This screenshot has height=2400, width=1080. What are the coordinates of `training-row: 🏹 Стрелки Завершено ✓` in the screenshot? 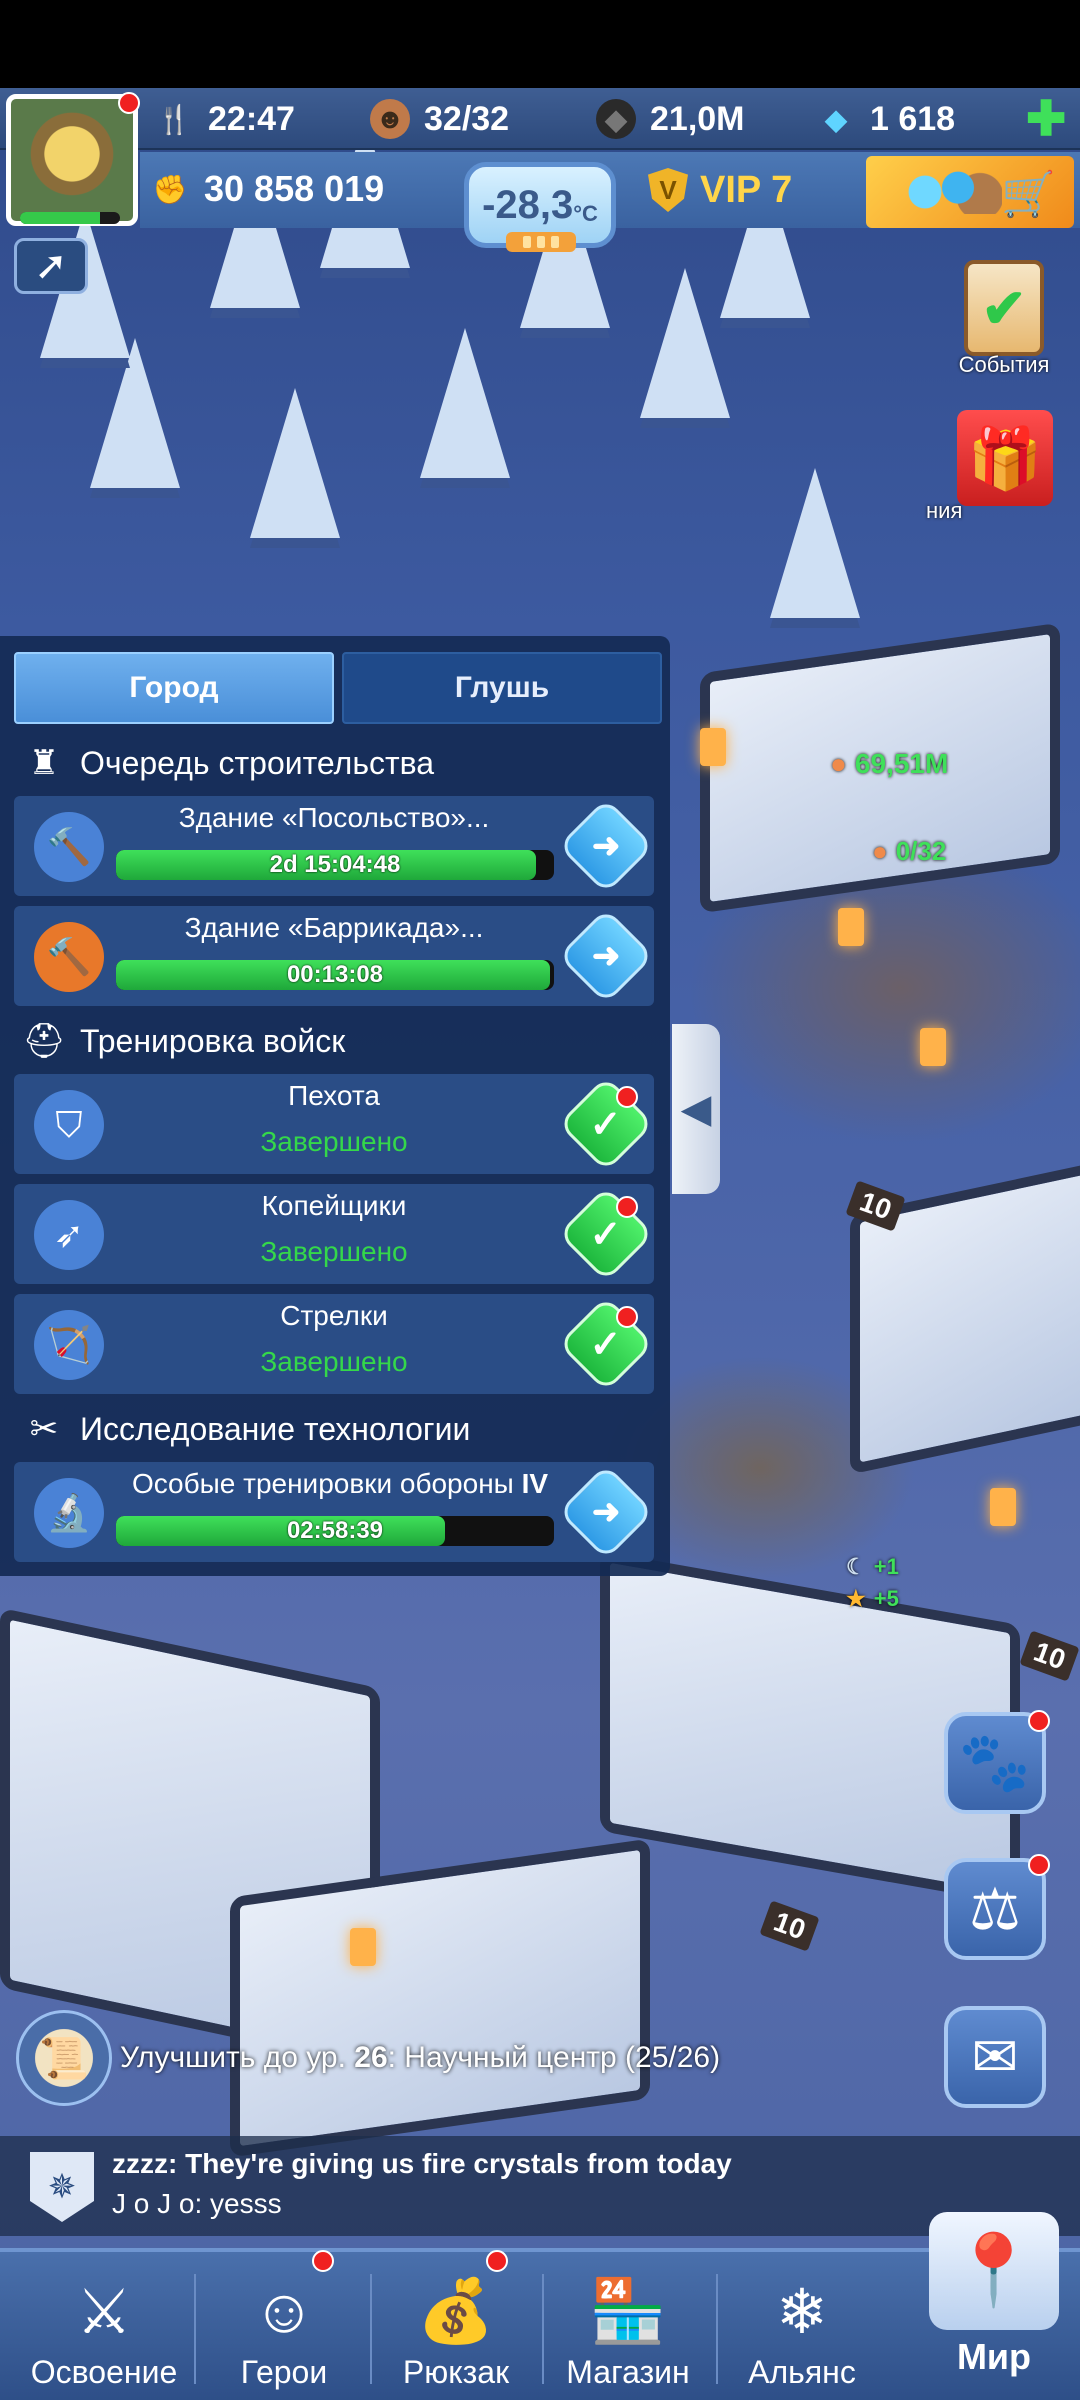 It's located at (334, 1344).